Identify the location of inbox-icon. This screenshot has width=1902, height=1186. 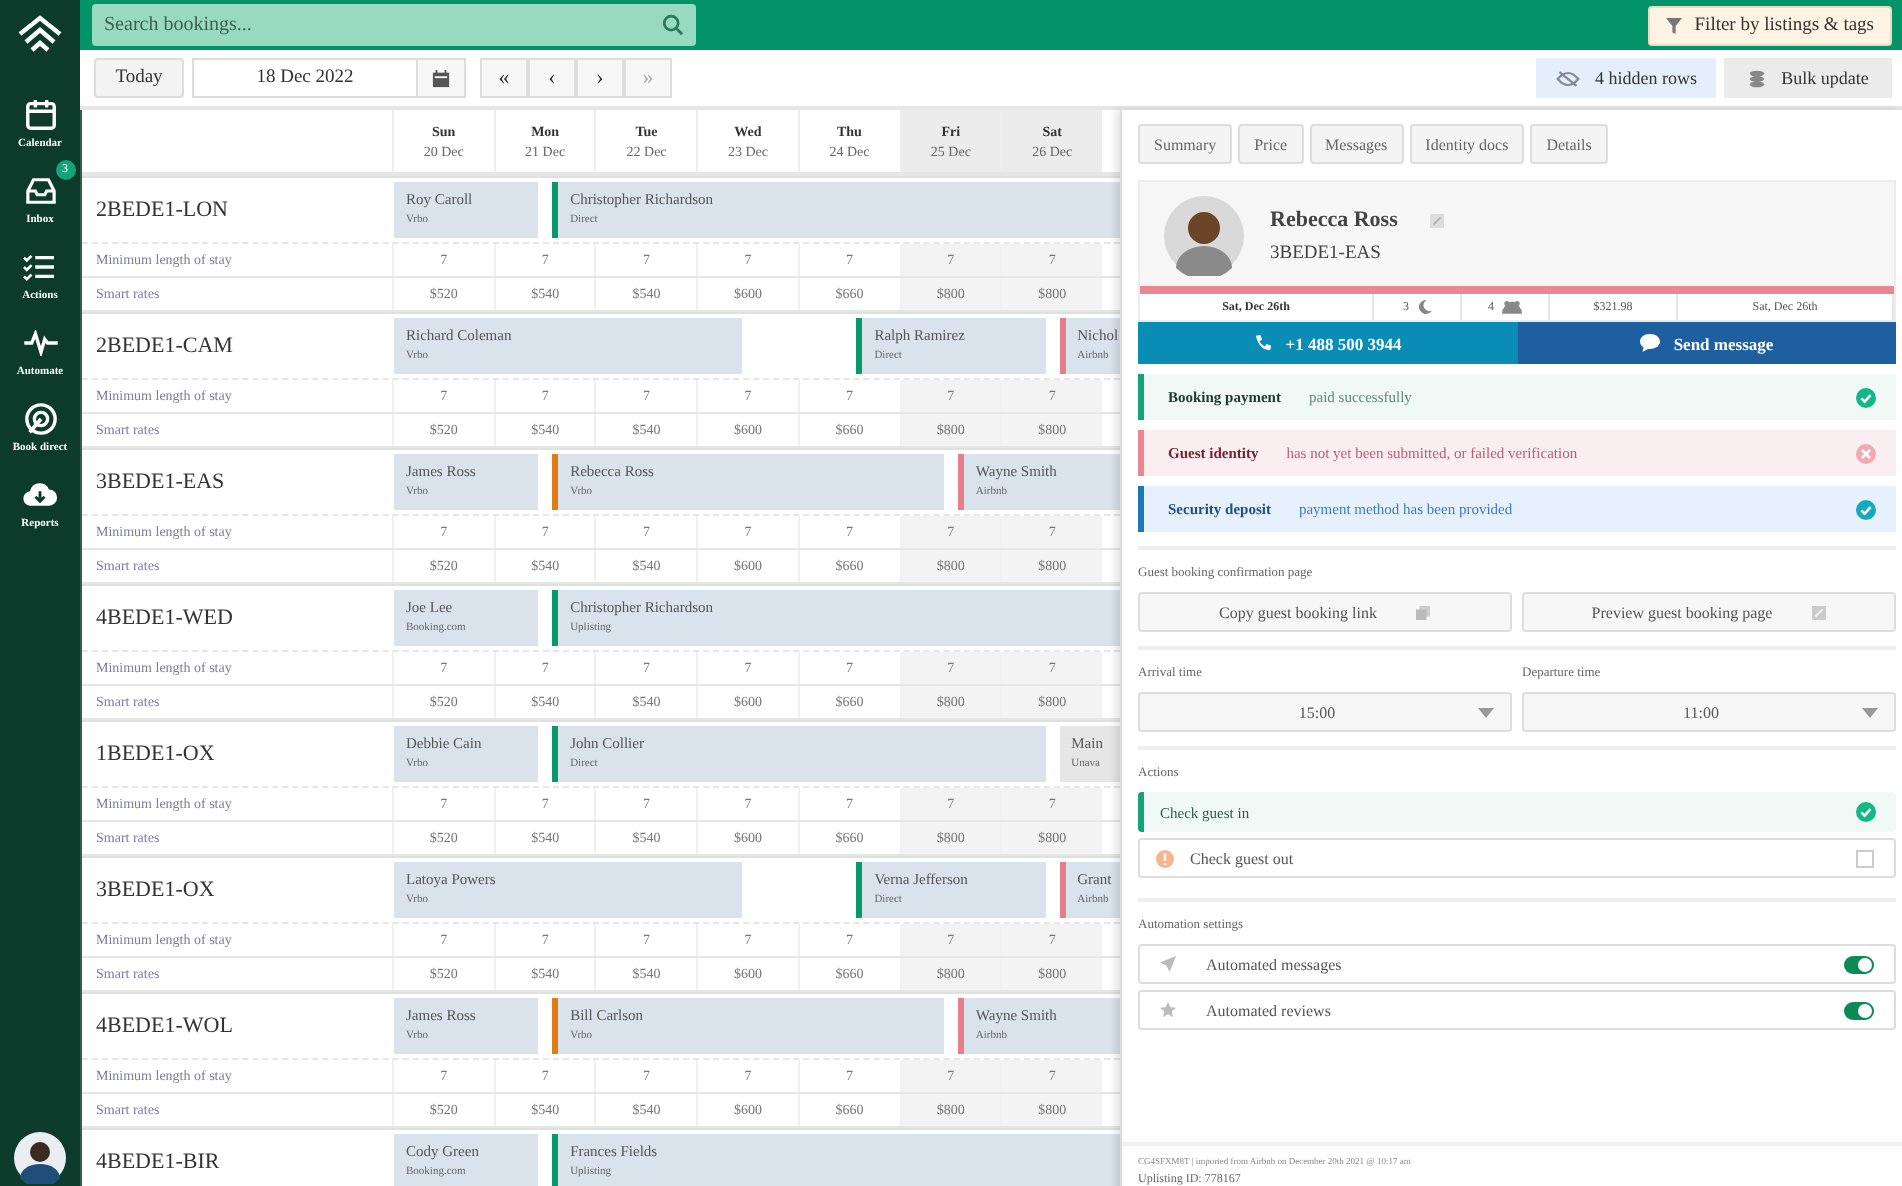
(40, 190).